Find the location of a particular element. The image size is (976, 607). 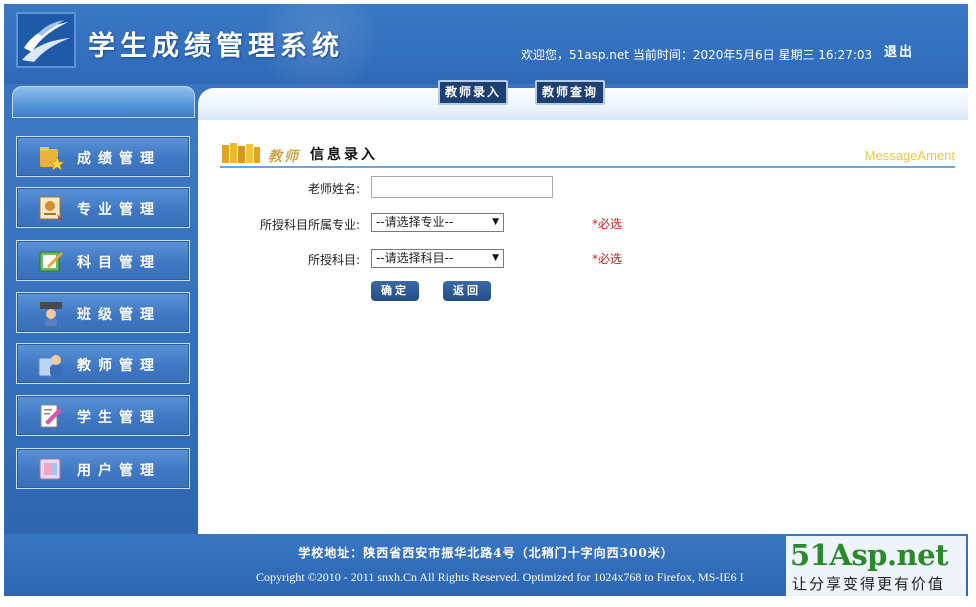

app-logo is located at coordinates (46, 40).